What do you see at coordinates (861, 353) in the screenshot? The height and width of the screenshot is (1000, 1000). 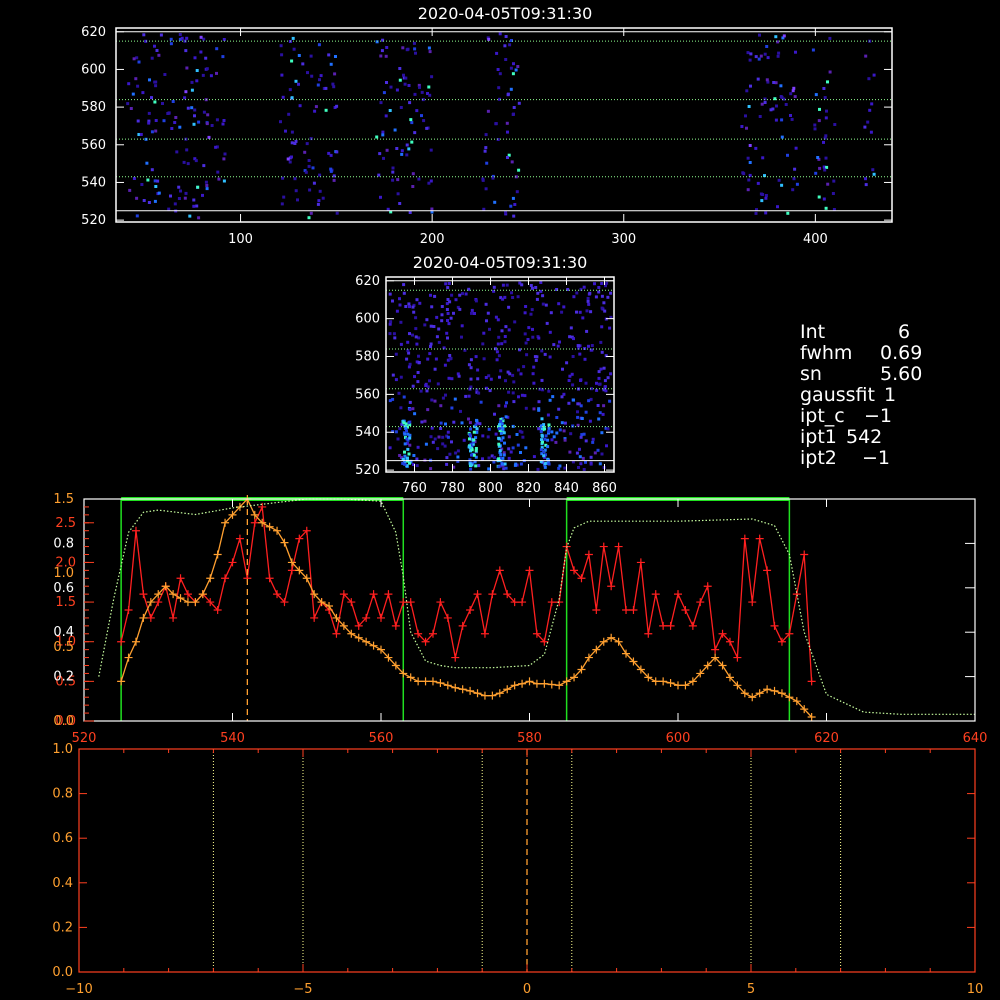 I see `info-row-fwhm: fwhm 0.69` at bounding box center [861, 353].